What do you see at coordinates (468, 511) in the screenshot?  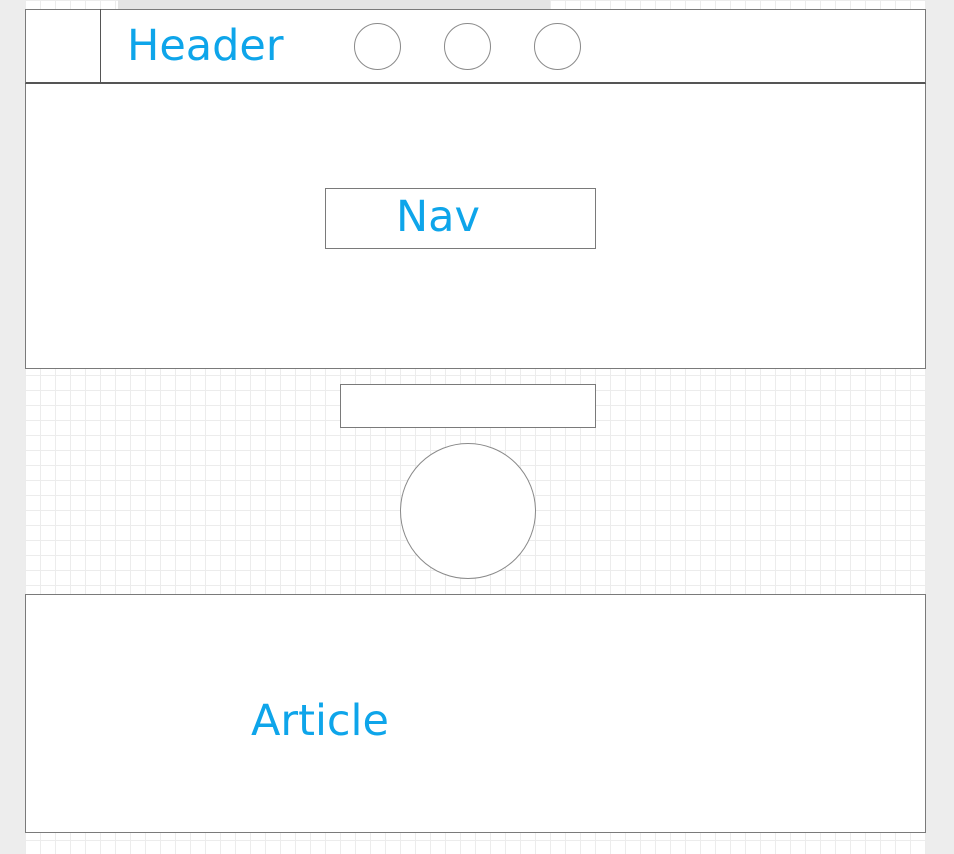 I see `placeholder-circle` at bounding box center [468, 511].